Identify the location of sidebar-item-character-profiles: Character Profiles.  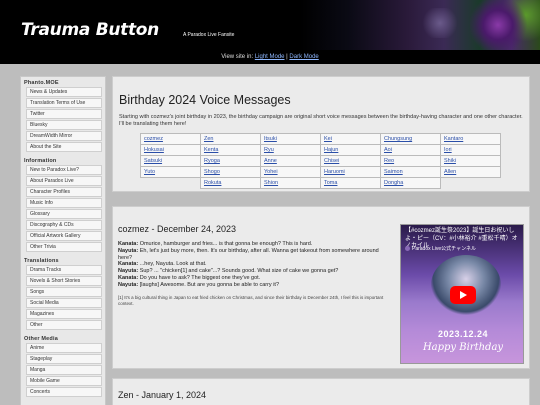
(64, 192).